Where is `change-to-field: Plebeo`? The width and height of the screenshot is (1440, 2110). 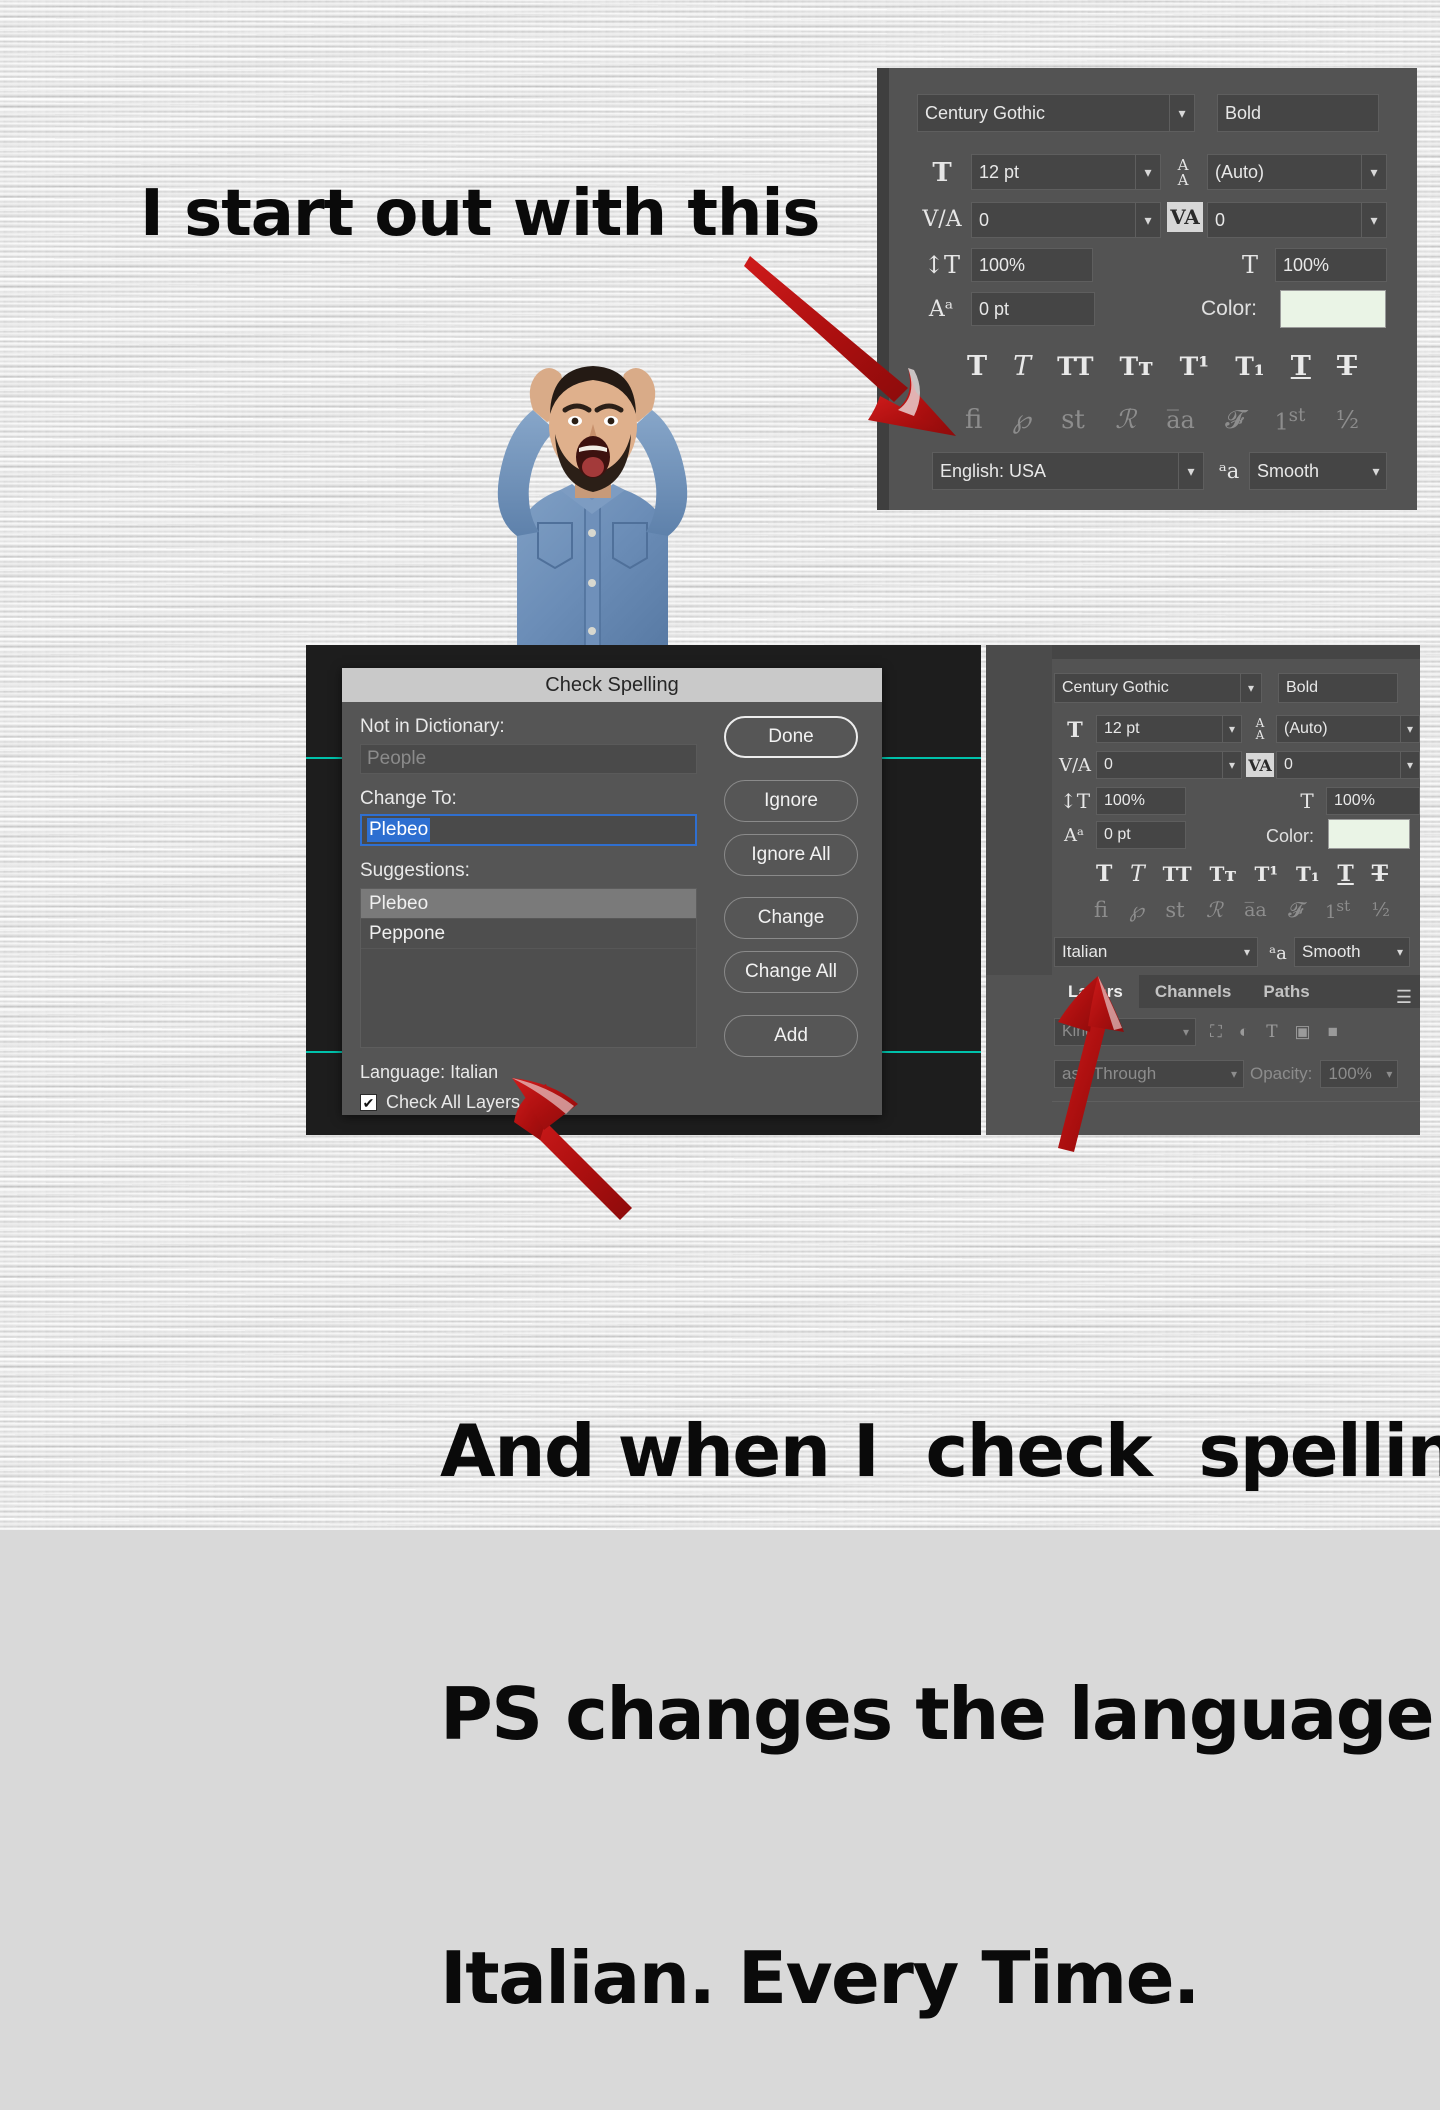 change-to-field: Plebeo is located at coordinates (528, 830).